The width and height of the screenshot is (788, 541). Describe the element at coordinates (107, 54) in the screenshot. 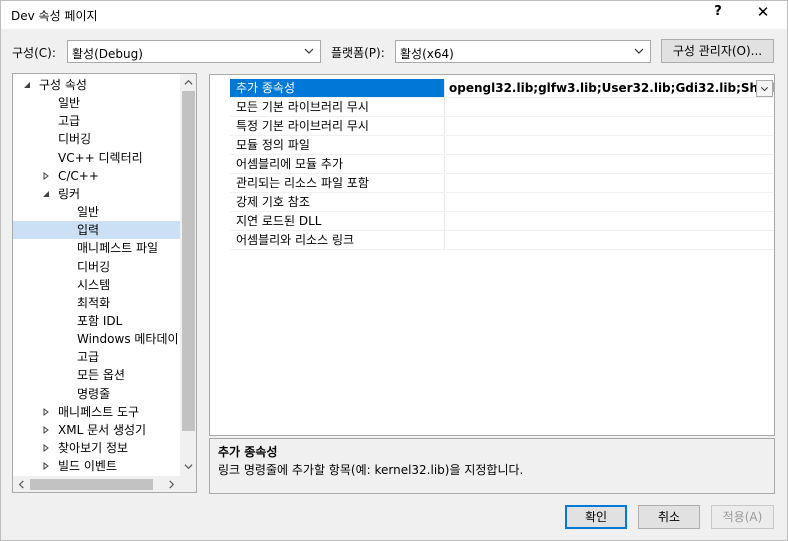

I see `config-value: 활성(Debug)` at that location.